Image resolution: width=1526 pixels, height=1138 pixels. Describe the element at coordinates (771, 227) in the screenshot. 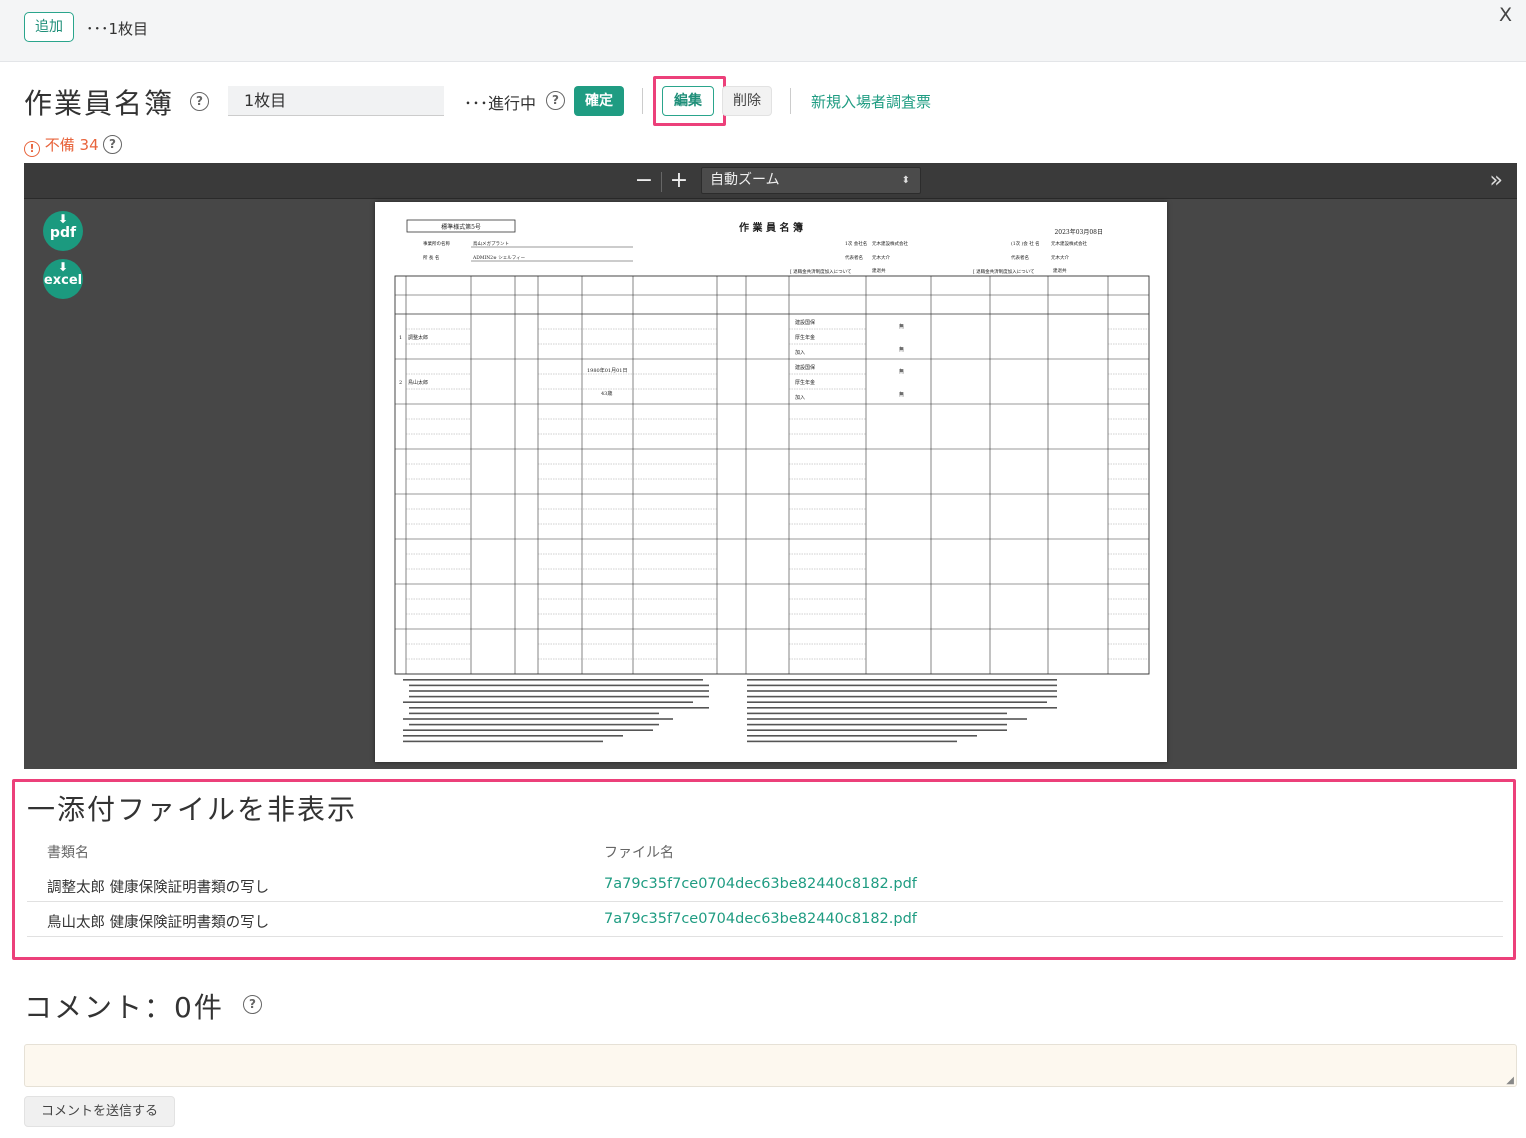

I see `document-title: 作 業 員 名 簿` at that location.